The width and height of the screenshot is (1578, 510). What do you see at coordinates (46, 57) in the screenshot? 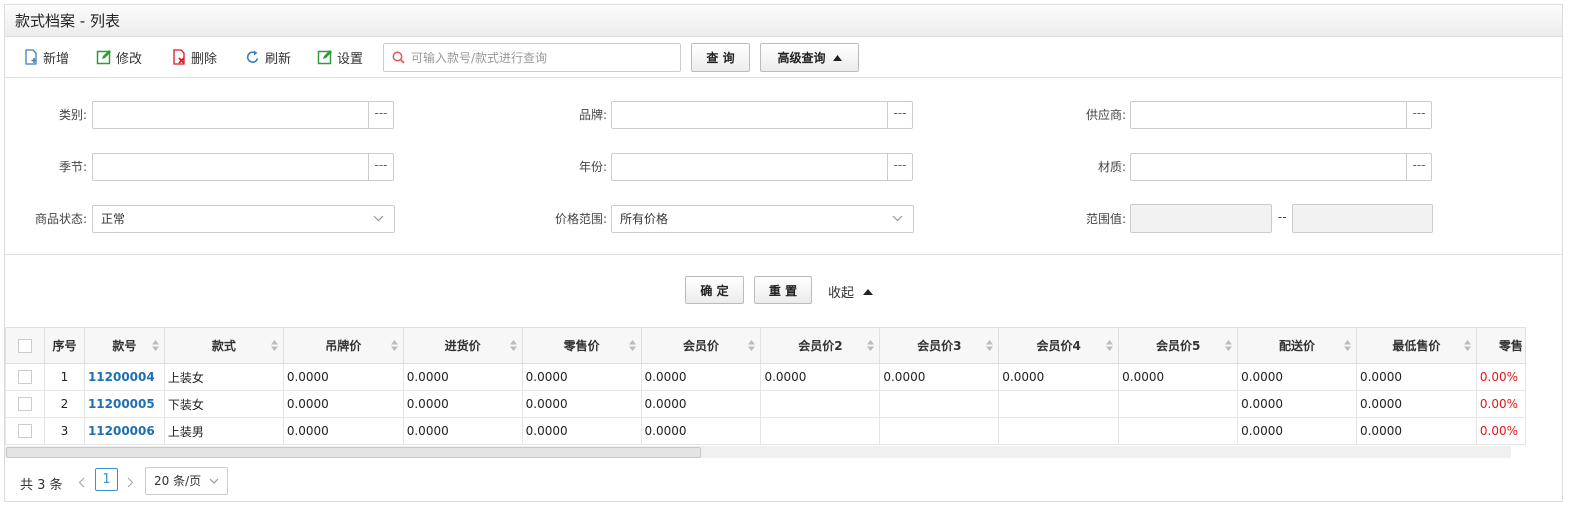
I see `add-button: 新增` at bounding box center [46, 57].